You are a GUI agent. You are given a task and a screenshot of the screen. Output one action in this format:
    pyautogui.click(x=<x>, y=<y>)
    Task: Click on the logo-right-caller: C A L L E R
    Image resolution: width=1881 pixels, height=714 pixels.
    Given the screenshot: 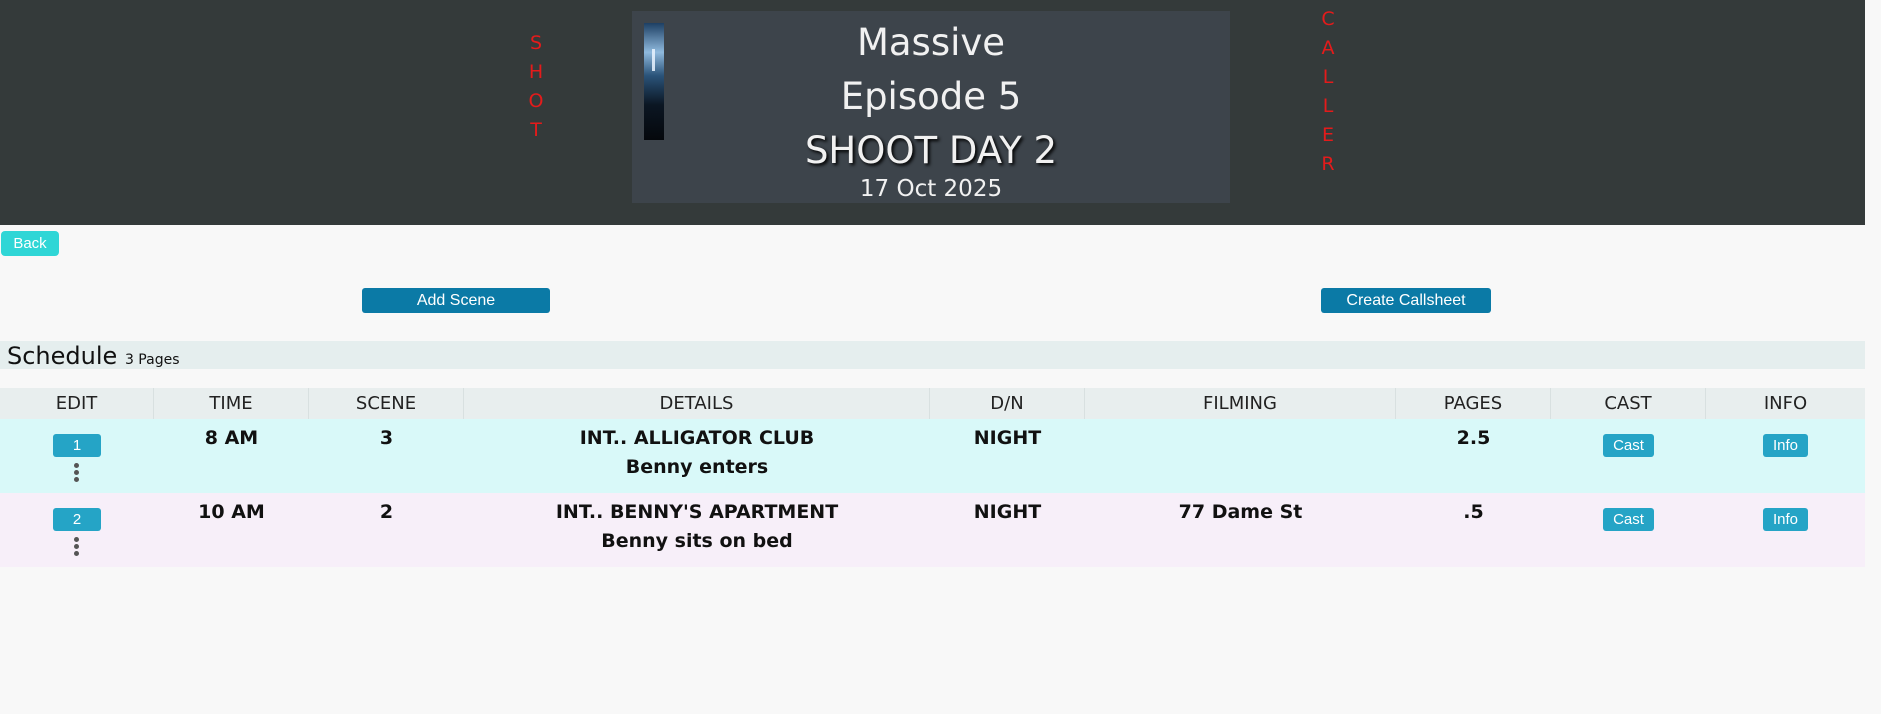 What is the action you would take?
    pyautogui.click(x=1328, y=92)
    